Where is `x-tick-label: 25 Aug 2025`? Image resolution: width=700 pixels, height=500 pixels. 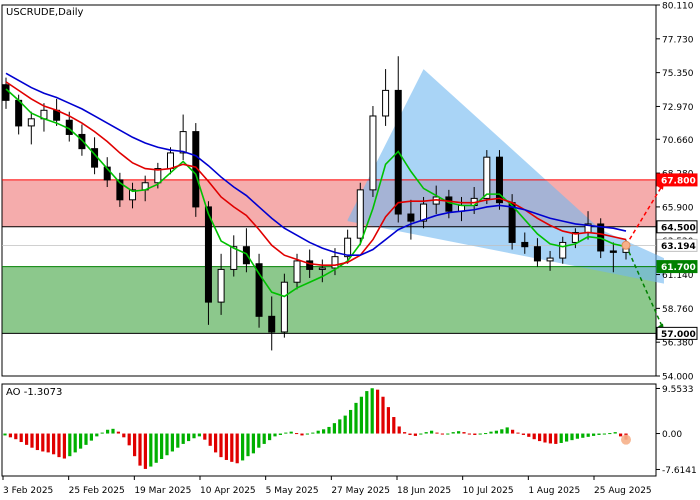 x-tick-label: 25 Aug 2025 is located at coordinates (623, 491).